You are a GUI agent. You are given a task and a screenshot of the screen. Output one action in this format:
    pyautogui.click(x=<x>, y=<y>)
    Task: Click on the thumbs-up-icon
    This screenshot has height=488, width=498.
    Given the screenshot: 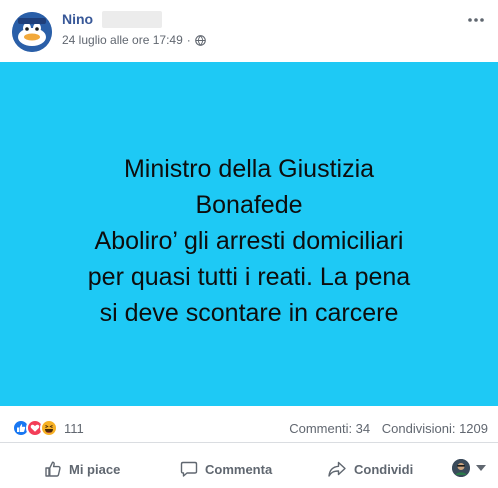 What is the action you would take?
    pyautogui.click(x=53, y=469)
    